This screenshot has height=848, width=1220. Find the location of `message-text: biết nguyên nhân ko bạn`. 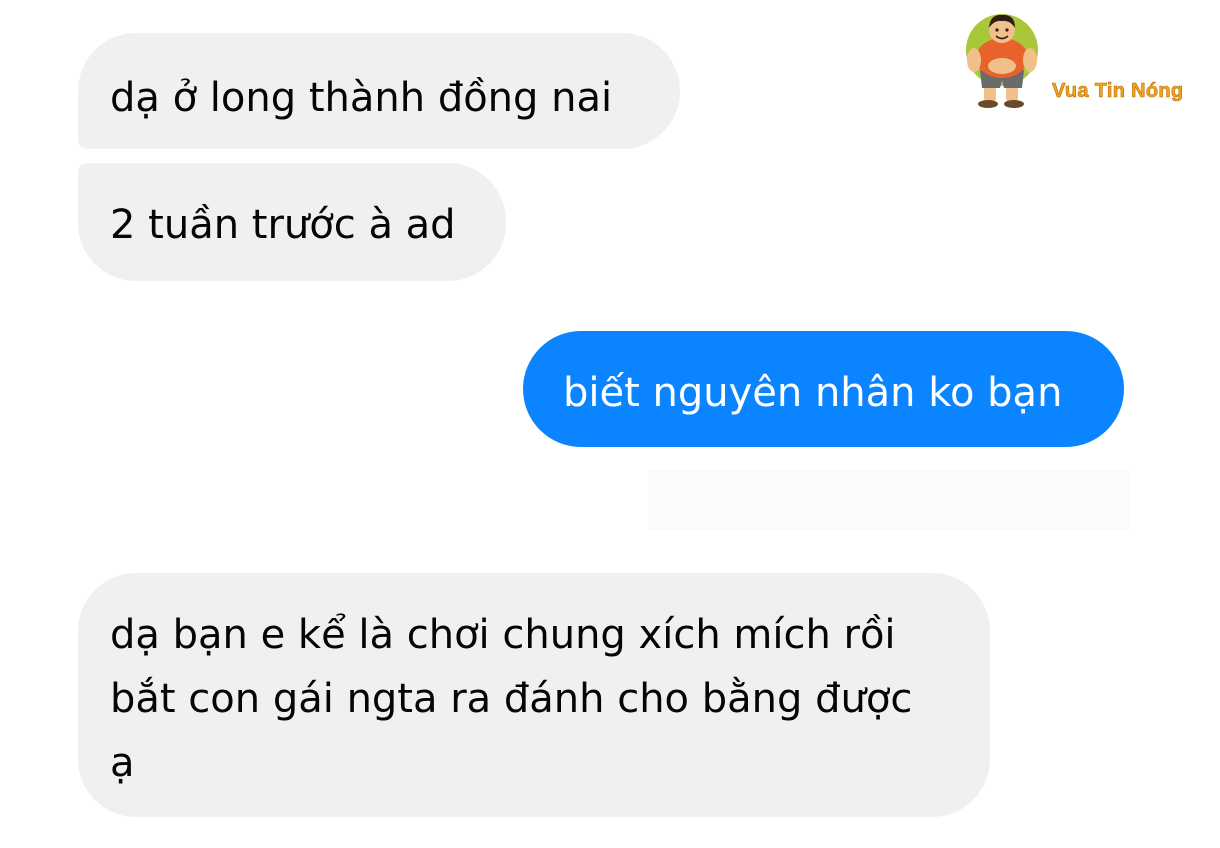

message-text: biết nguyên nhân ko bạn is located at coordinates (813, 393).